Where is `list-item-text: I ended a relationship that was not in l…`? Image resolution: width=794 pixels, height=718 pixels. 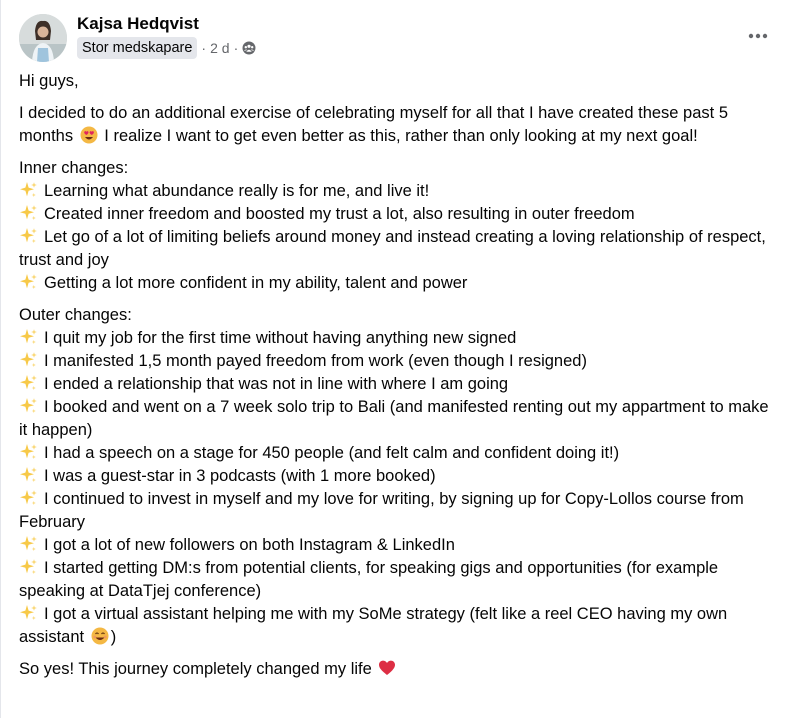
list-item-text: I ended a relationship that was not in l… is located at coordinates (276, 384).